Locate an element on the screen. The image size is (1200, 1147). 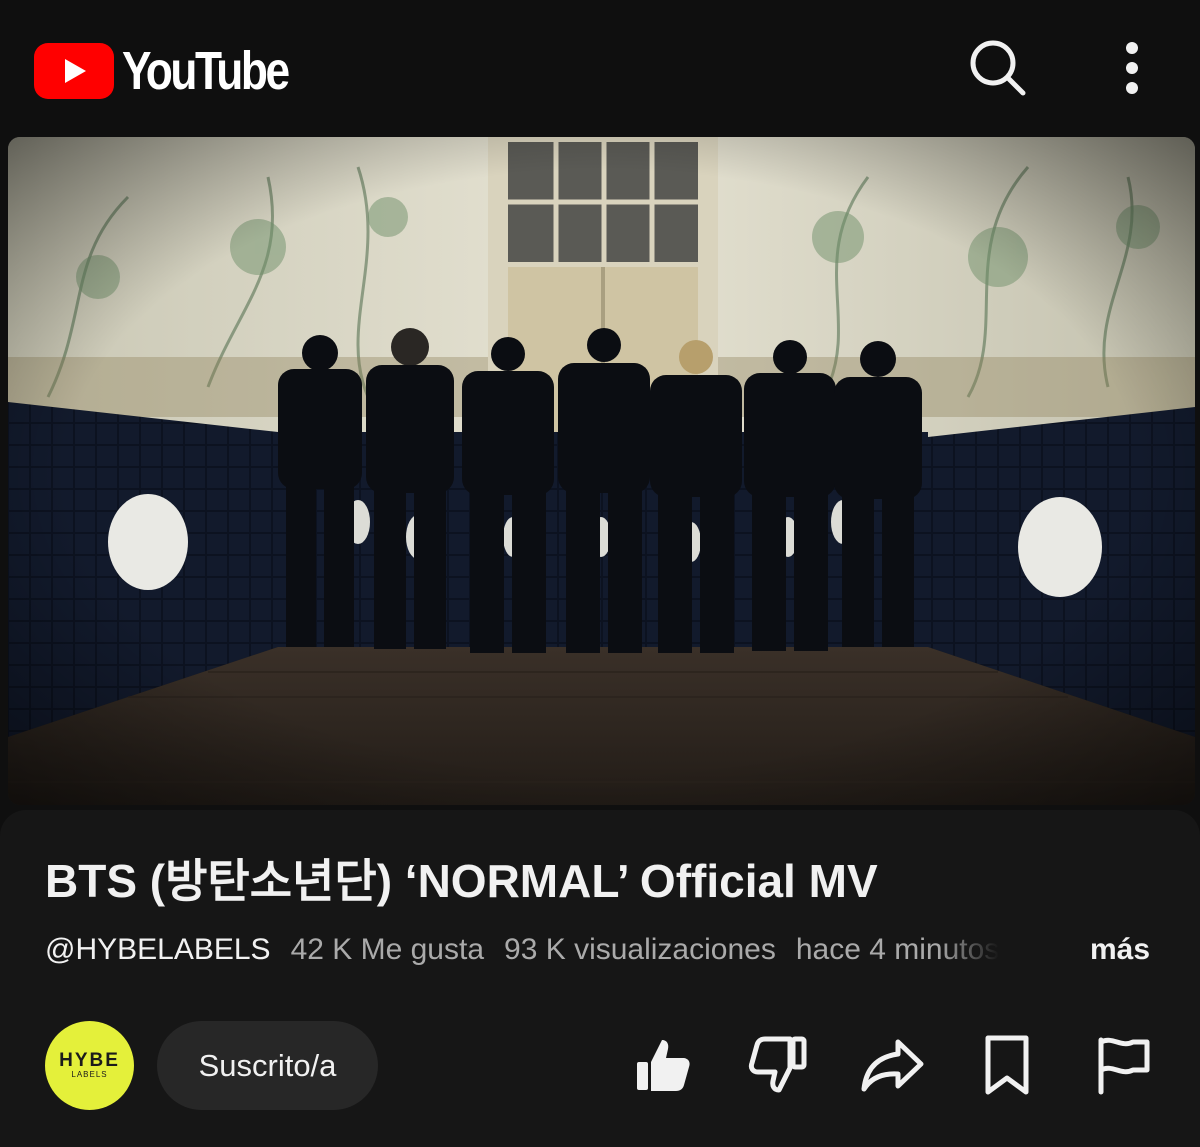
bookmark-icon is located at coordinates (1007, 1065).